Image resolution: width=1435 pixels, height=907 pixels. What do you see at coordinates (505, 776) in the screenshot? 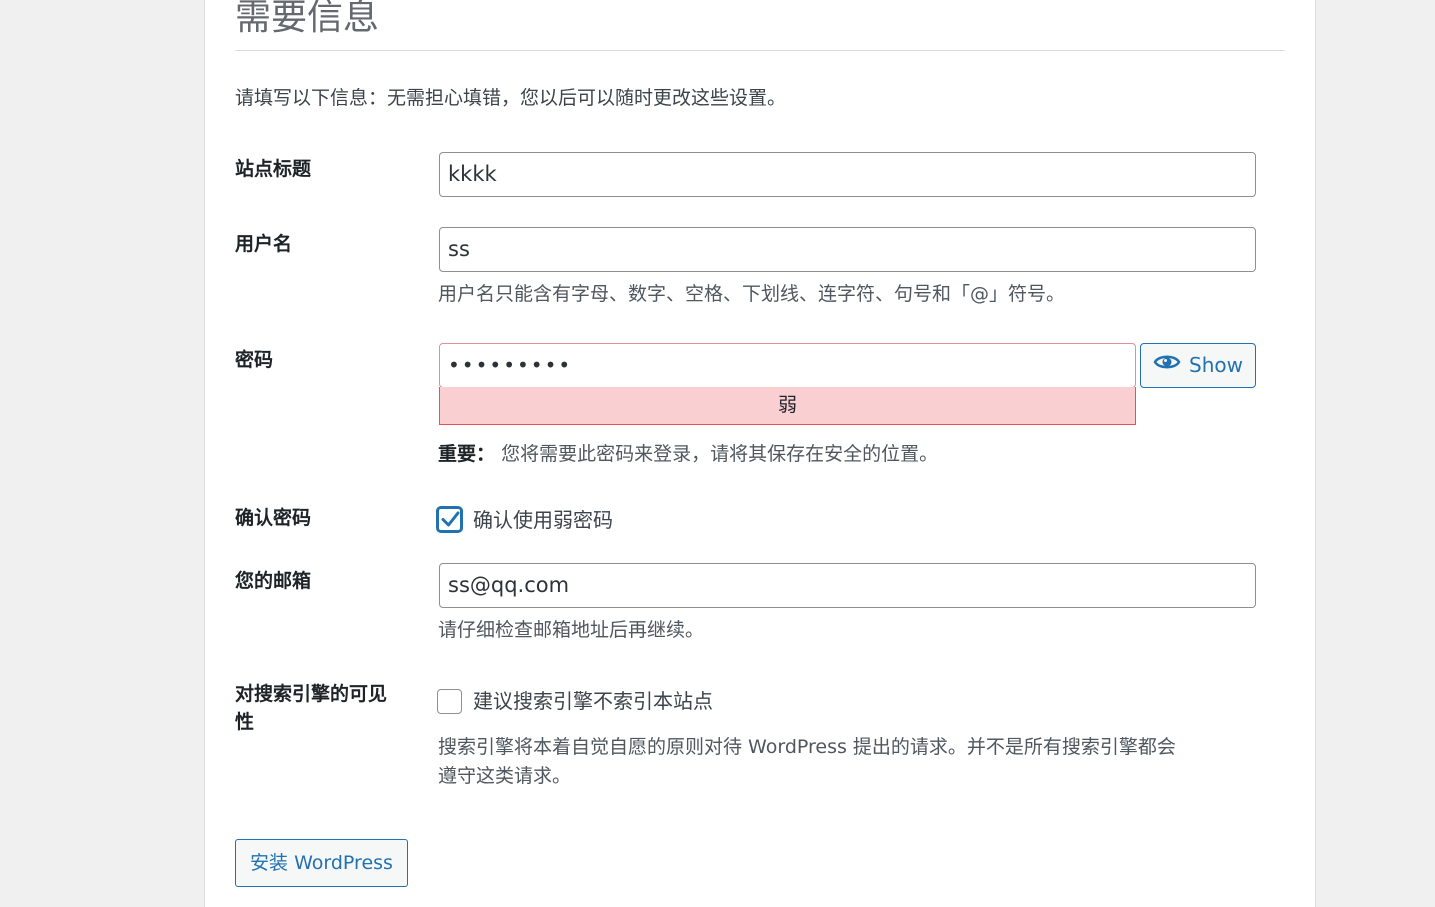
I see `search-visibility-hint-line2: 遵守这类请求。` at bounding box center [505, 776].